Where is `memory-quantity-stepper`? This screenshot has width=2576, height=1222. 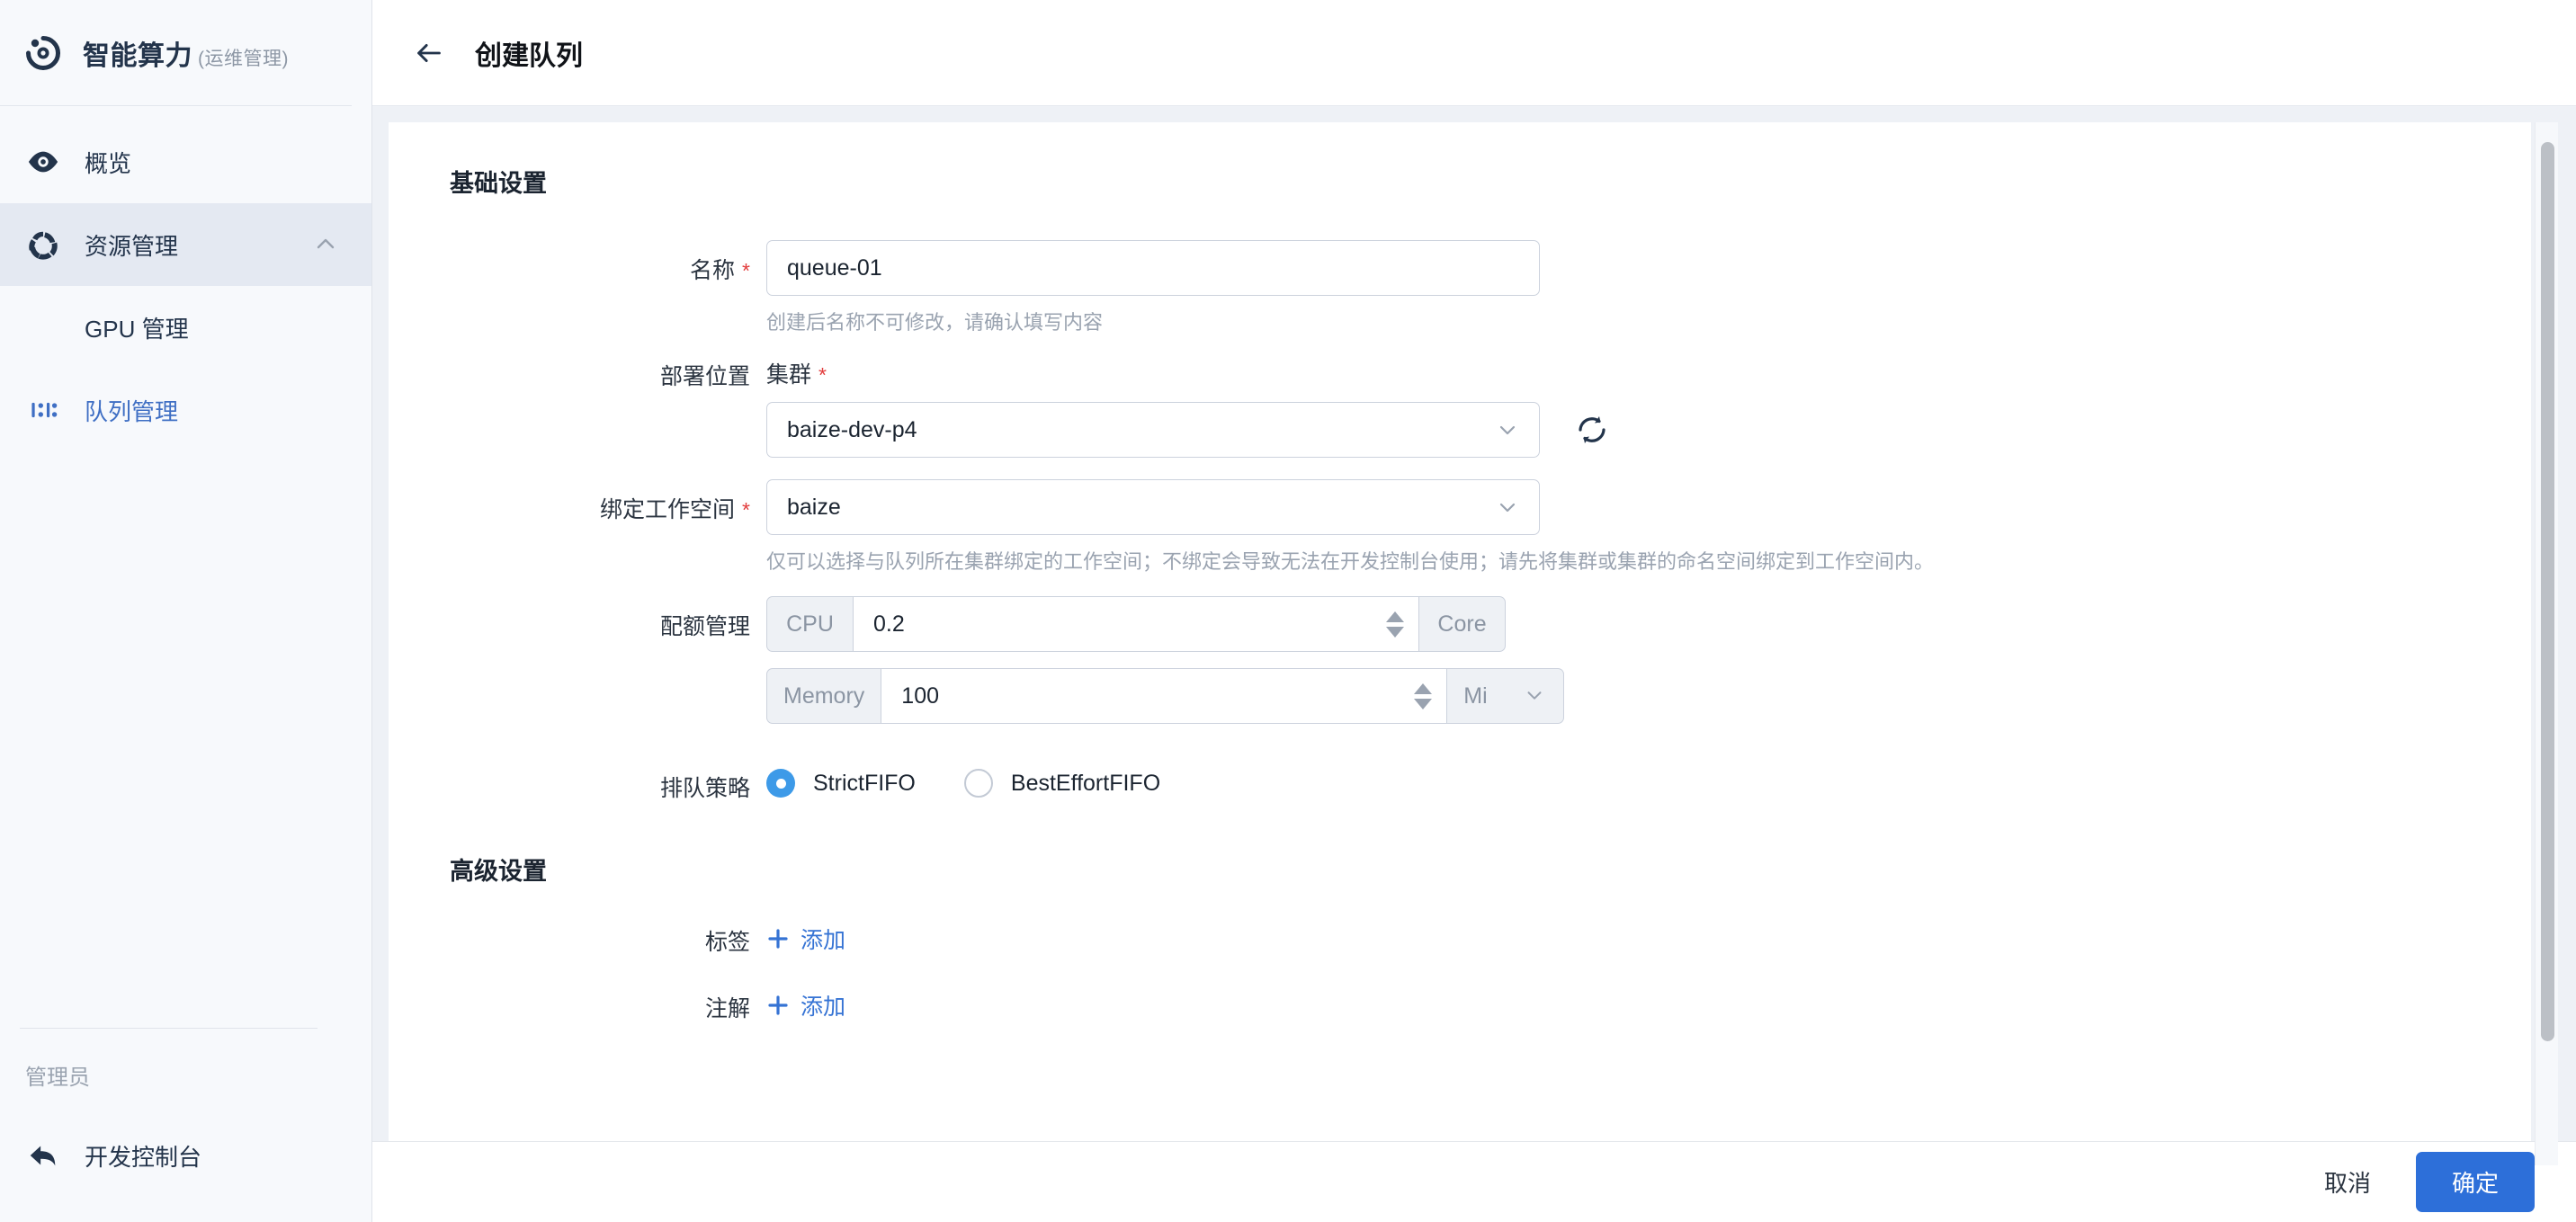 memory-quantity-stepper is located at coordinates (1425, 695).